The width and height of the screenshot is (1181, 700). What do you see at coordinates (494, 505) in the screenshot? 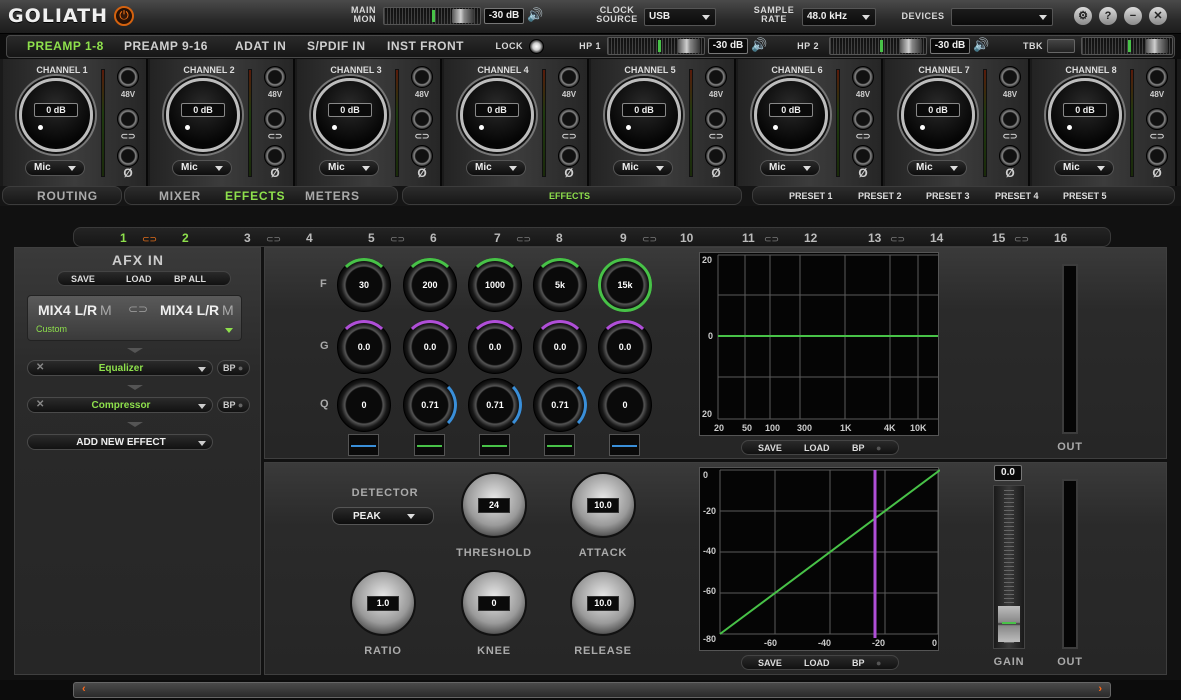
I see `threshold-knob: 24` at bounding box center [494, 505].